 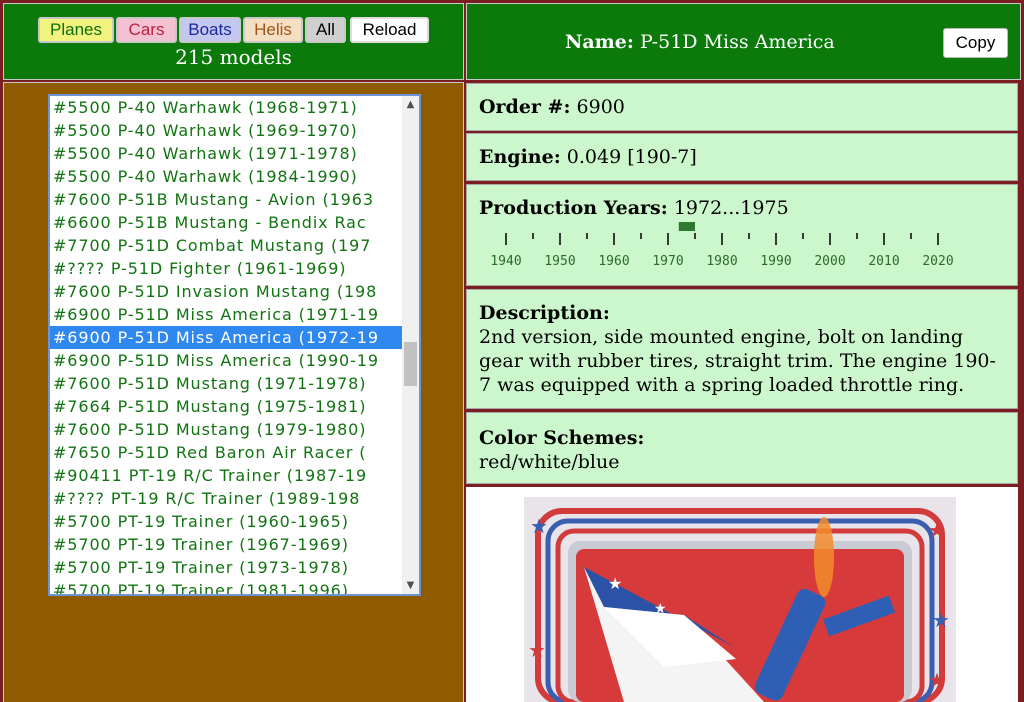 I want to click on color-schemes-section: Color Schemes: red/white/blue, so click(x=742, y=448).